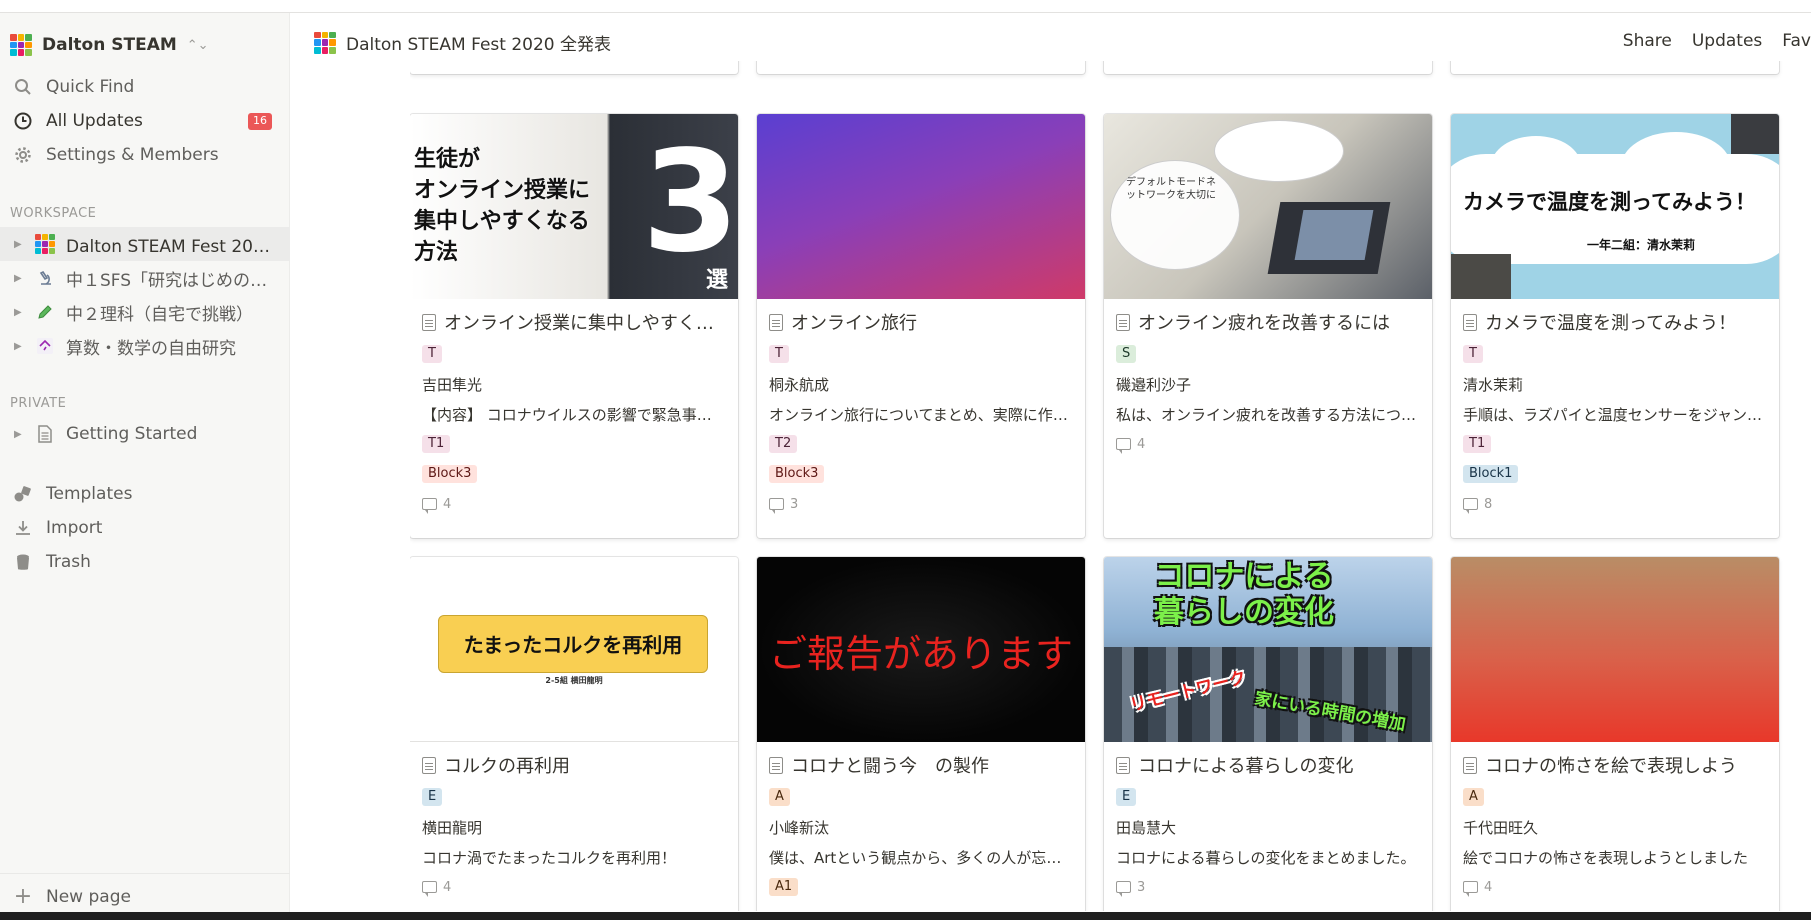 This screenshot has width=1811, height=920. What do you see at coordinates (168, 280) in the screenshot?
I see `sidebar-page-label: 中１SFS「研究はじめの一歩」` at bounding box center [168, 280].